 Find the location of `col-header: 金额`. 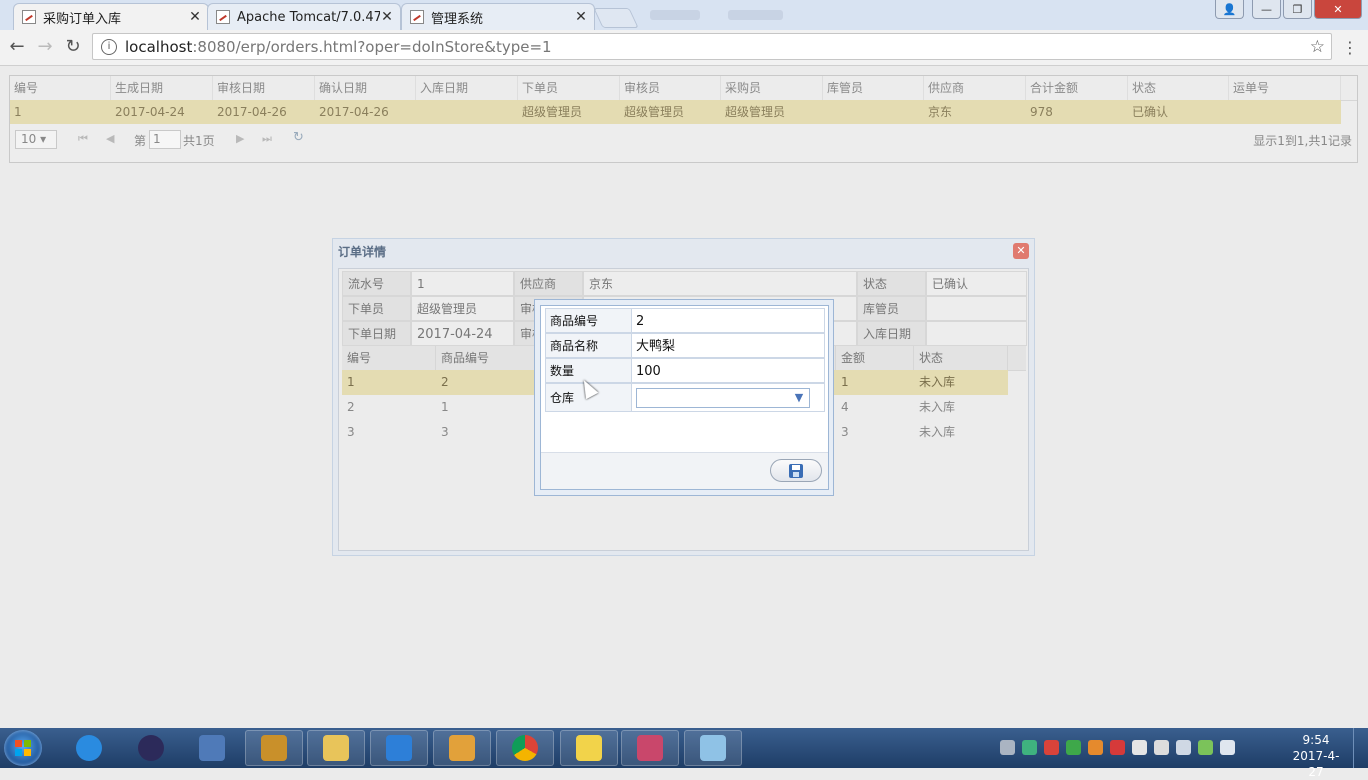

col-header: 金额 is located at coordinates (875, 358).